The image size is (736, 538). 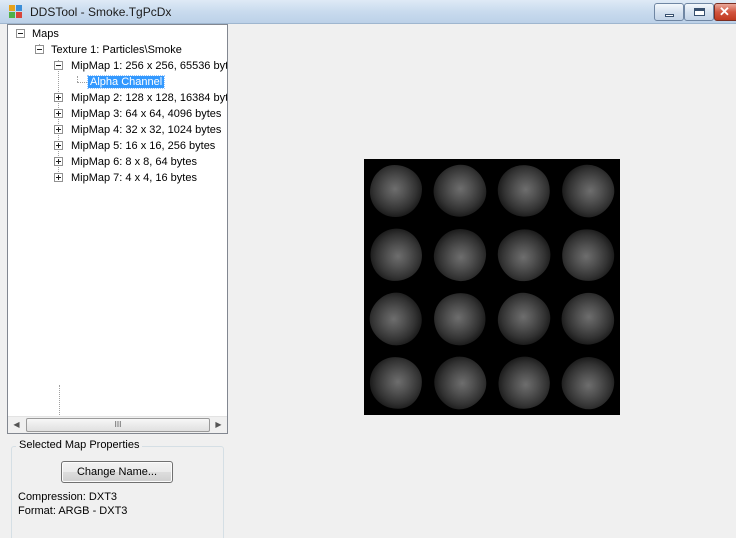 I want to click on scroll-right-icon: ▶, so click(x=218, y=425).